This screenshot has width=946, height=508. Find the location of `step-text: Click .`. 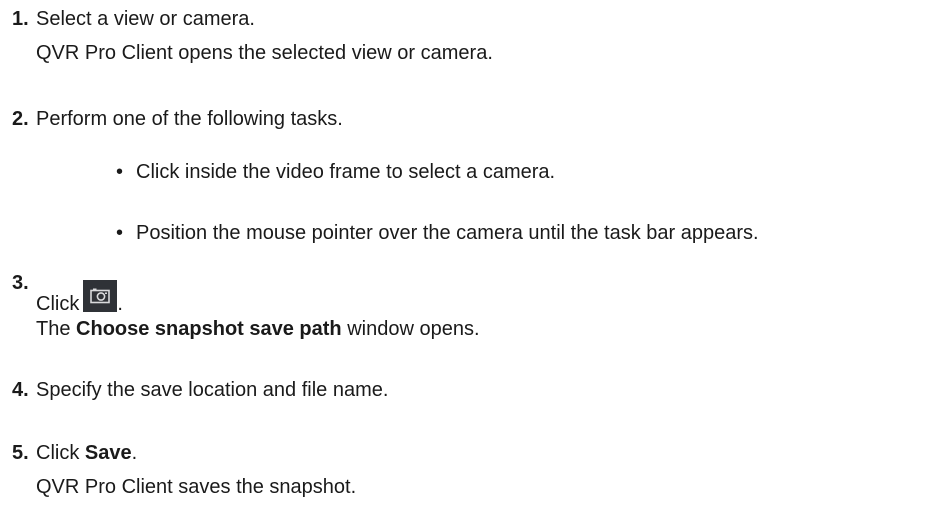

step-text: Click . is located at coordinates (79, 298).